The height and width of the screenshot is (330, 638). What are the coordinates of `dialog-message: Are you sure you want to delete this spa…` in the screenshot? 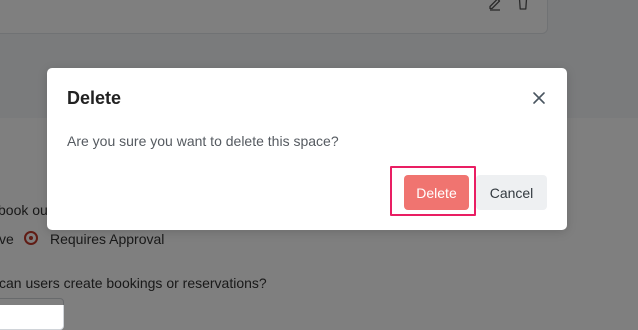 It's located at (203, 141).